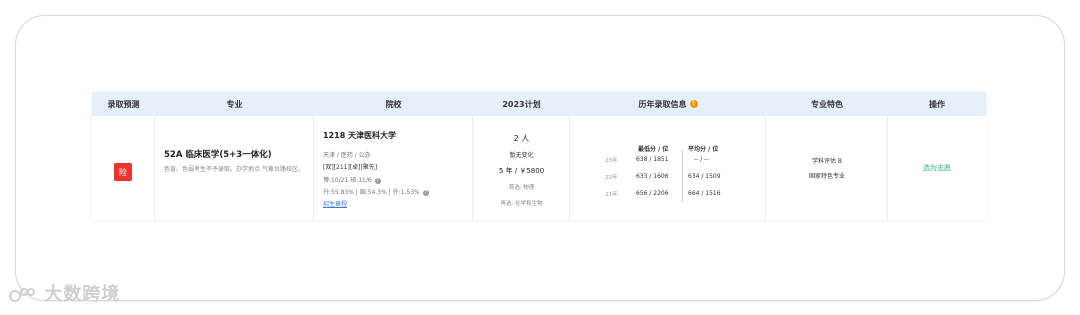 This screenshot has width=1080, height=315. I want to click on plan-change: 暂无变化, so click(521, 155).